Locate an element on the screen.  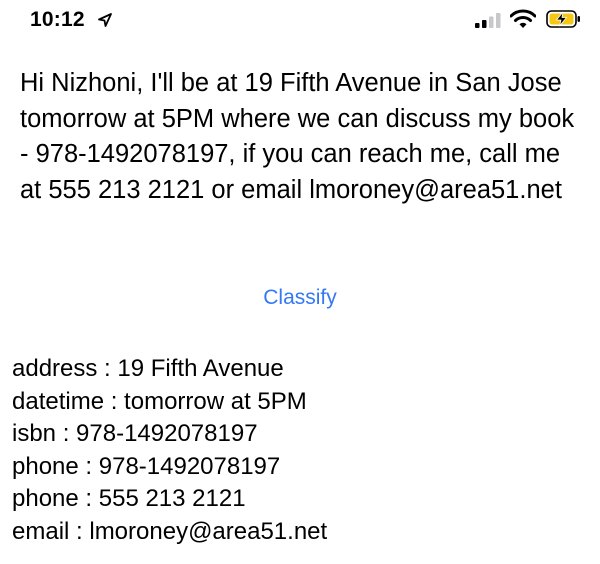
status-time: 10:12 is located at coordinates (57, 19).